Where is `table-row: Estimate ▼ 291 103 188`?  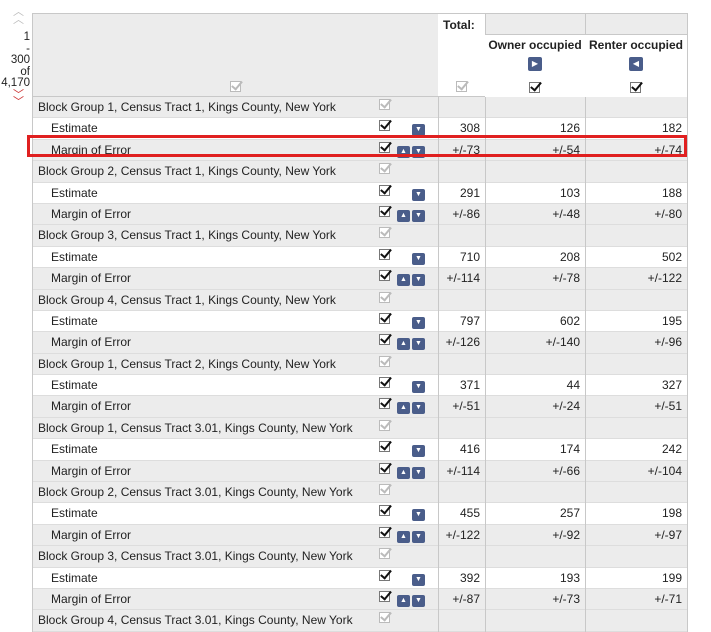 table-row: Estimate ▼ 291 103 188 is located at coordinates (360, 193).